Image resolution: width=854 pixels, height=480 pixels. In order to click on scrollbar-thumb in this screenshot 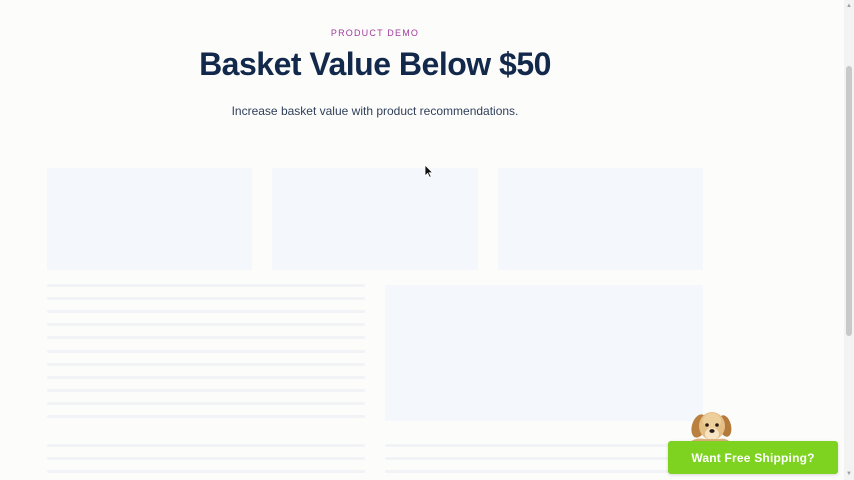, I will do `click(849, 201)`.